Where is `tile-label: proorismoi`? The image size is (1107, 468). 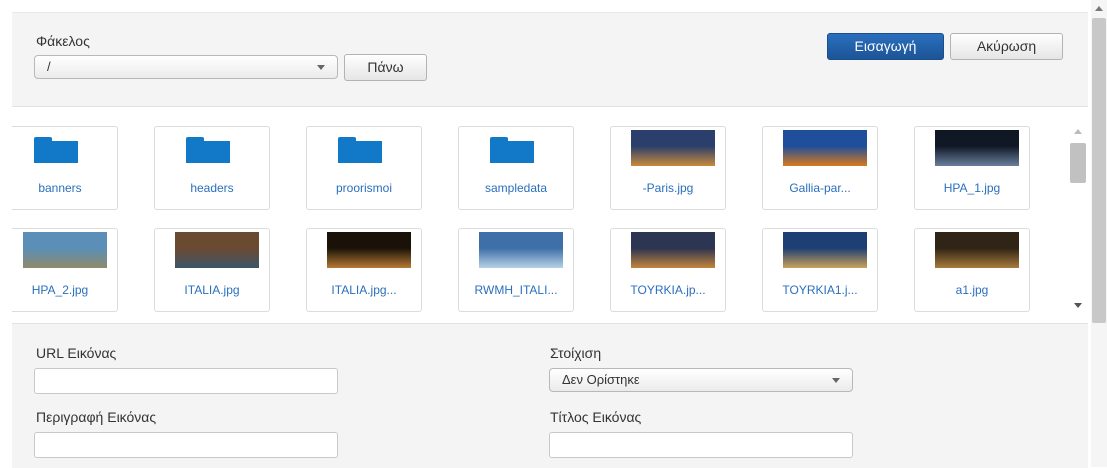 tile-label: proorismoi is located at coordinates (363, 188).